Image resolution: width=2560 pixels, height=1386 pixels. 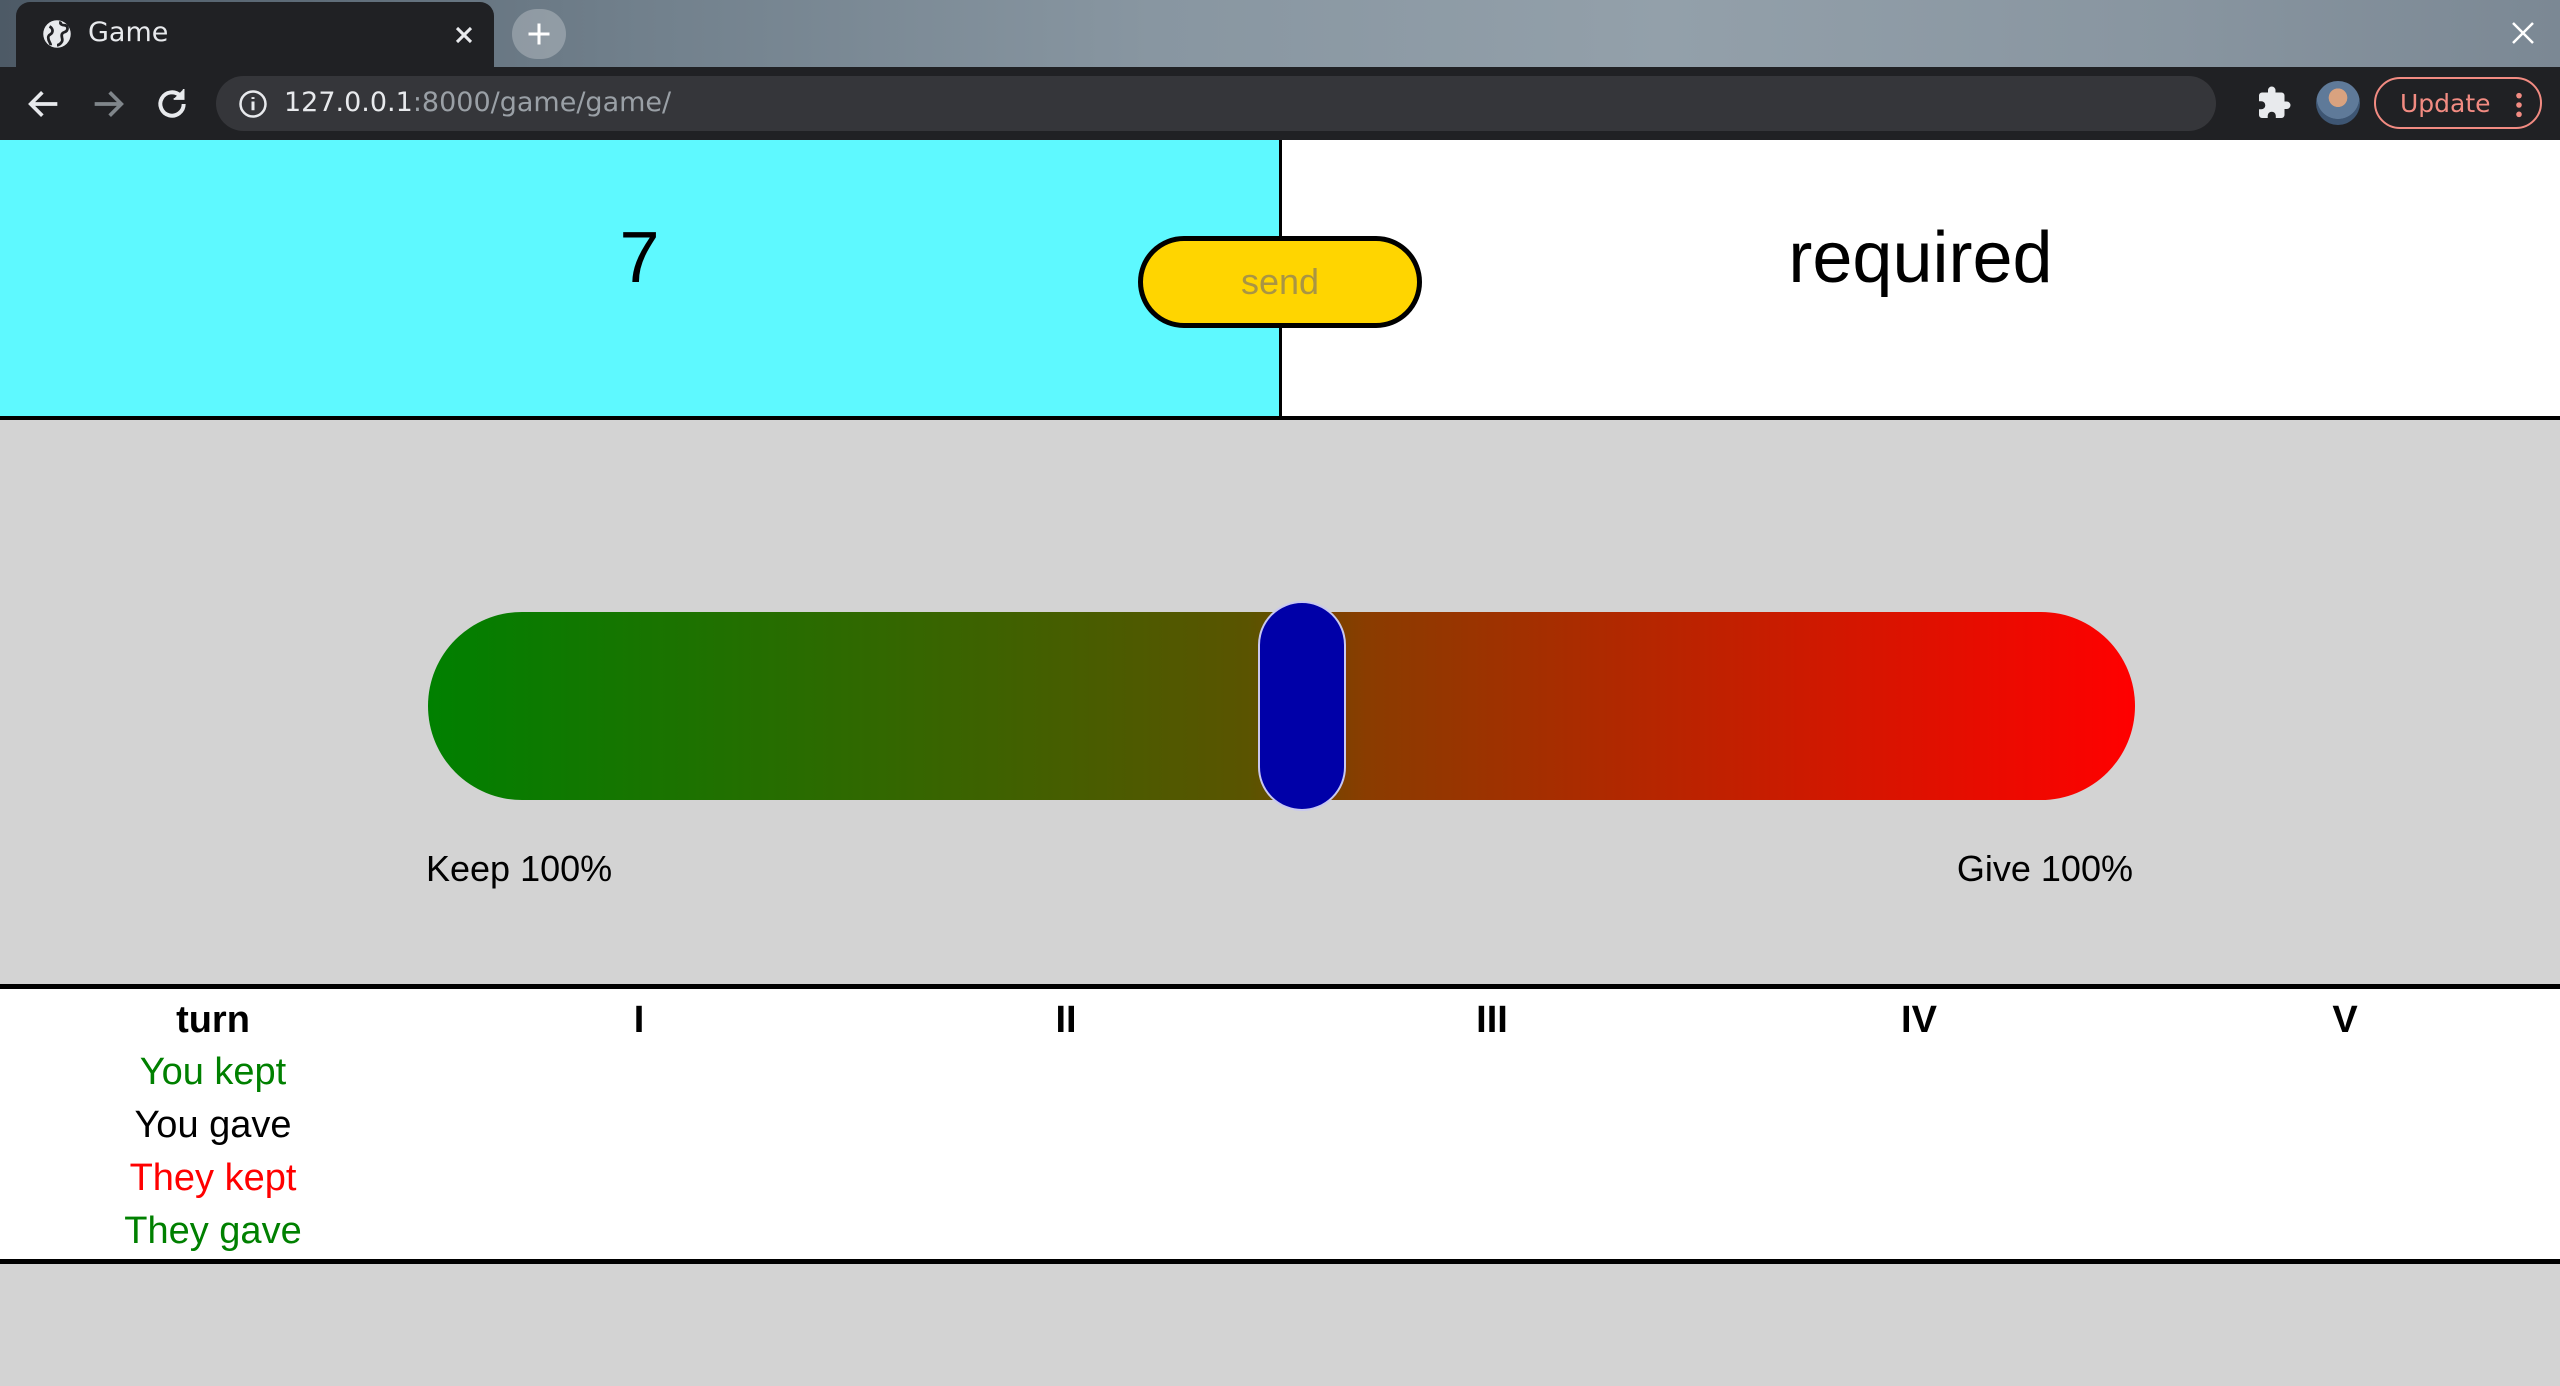 What do you see at coordinates (44, 104) in the screenshot?
I see `back-arrow-icon` at bounding box center [44, 104].